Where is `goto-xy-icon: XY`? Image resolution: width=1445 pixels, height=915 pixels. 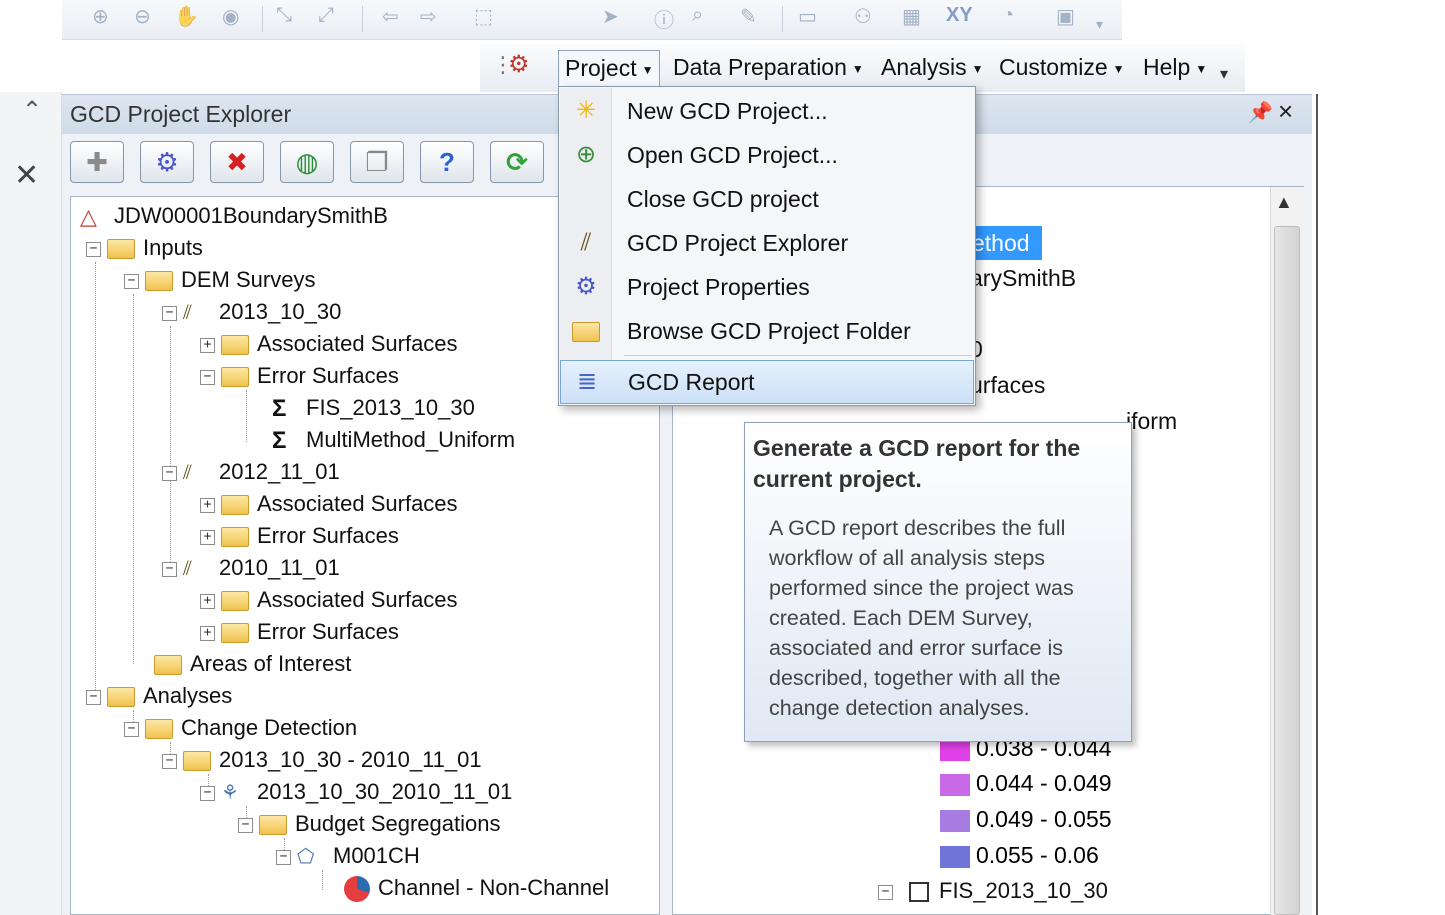 goto-xy-icon: XY is located at coordinates (959, 15).